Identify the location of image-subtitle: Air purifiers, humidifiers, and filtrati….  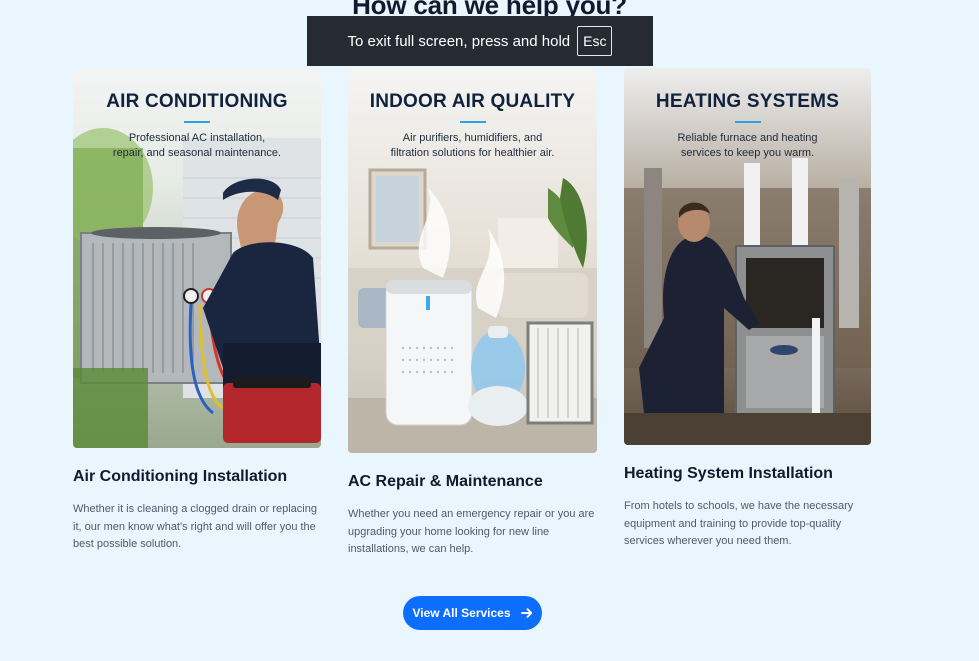
(472, 145).